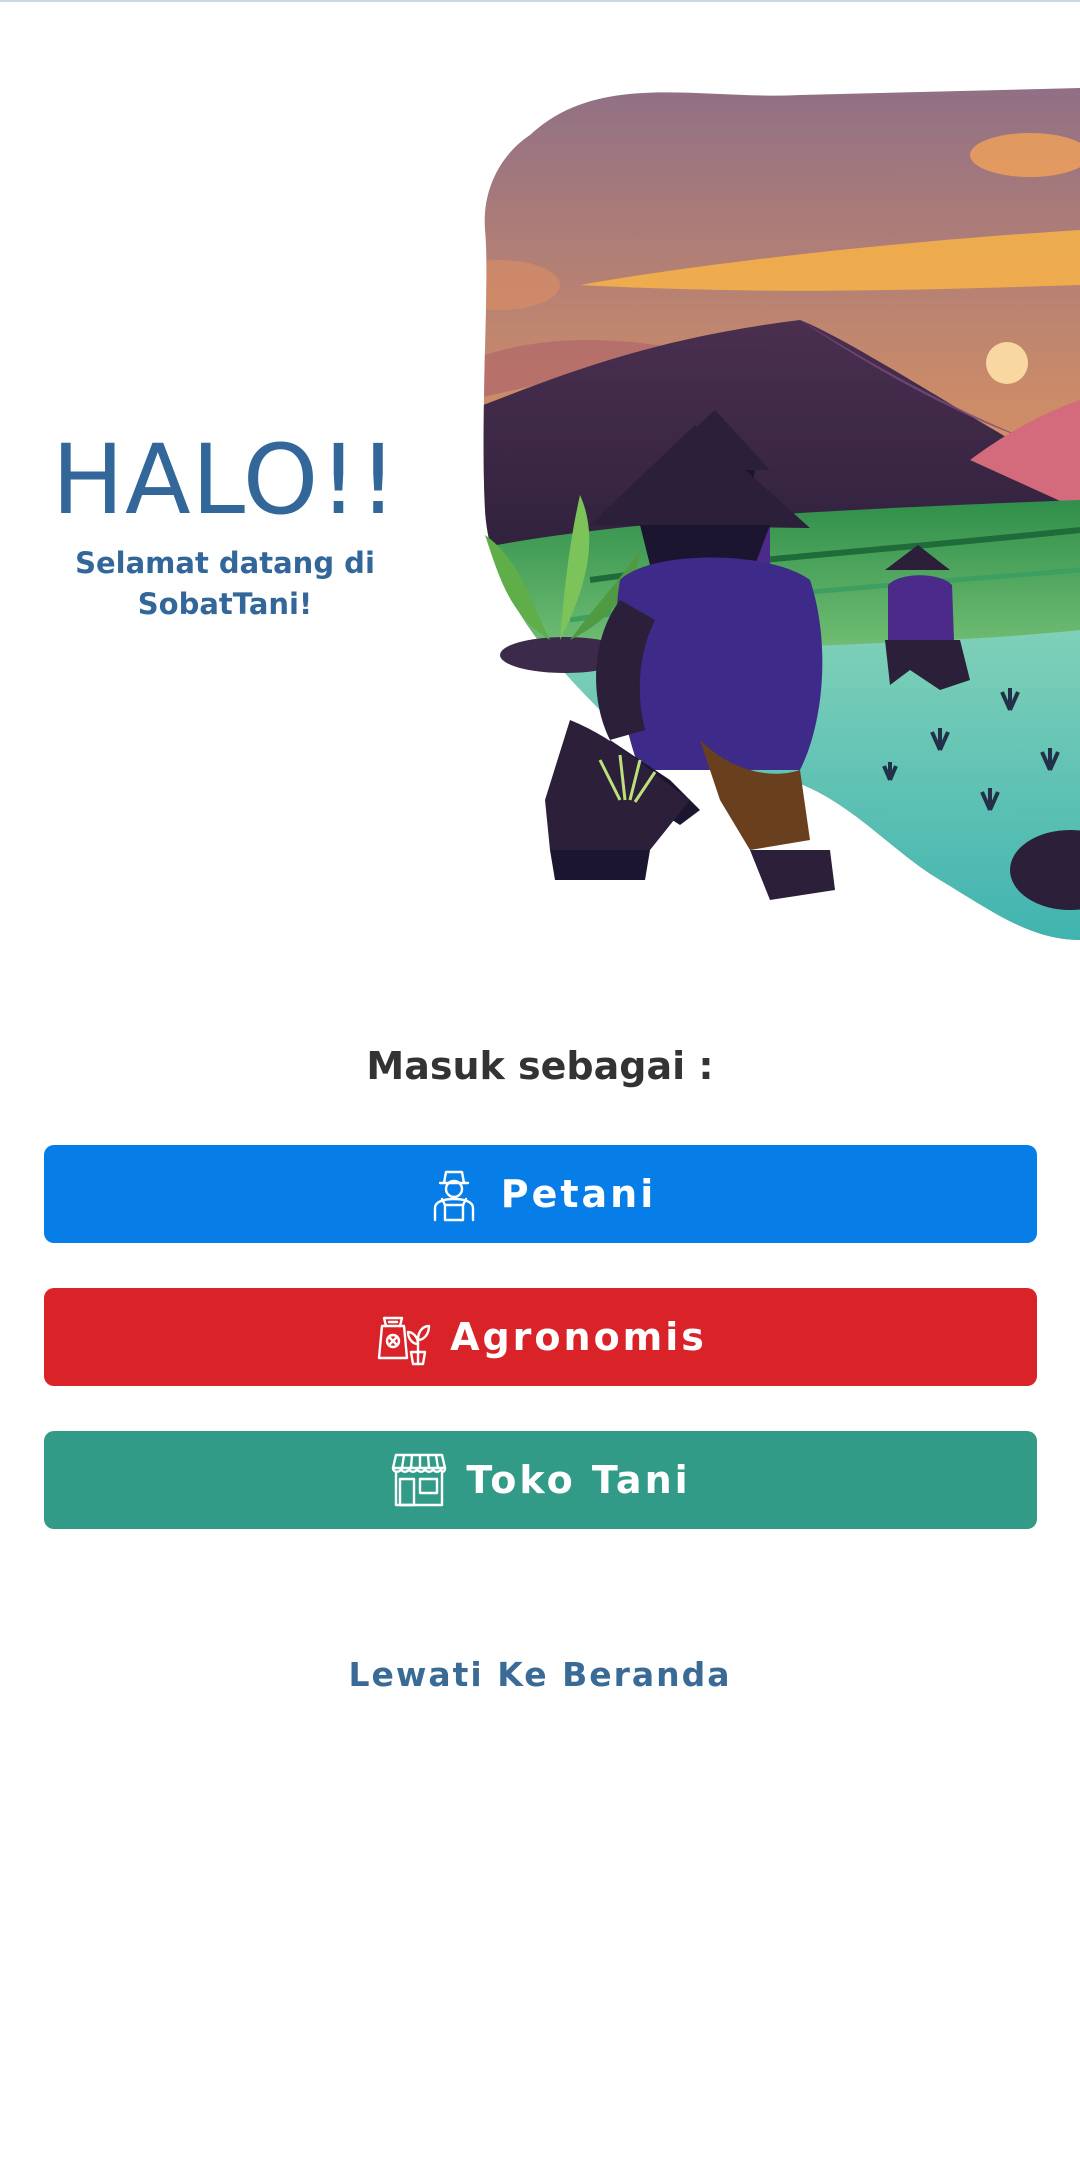 Image resolution: width=1080 pixels, height=2178 pixels. What do you see at coordinates (225, 583) in the screenshot?
I see `greeting-subtitle: Selamat datang di SobatTani!` at bounding box center [225, 583].